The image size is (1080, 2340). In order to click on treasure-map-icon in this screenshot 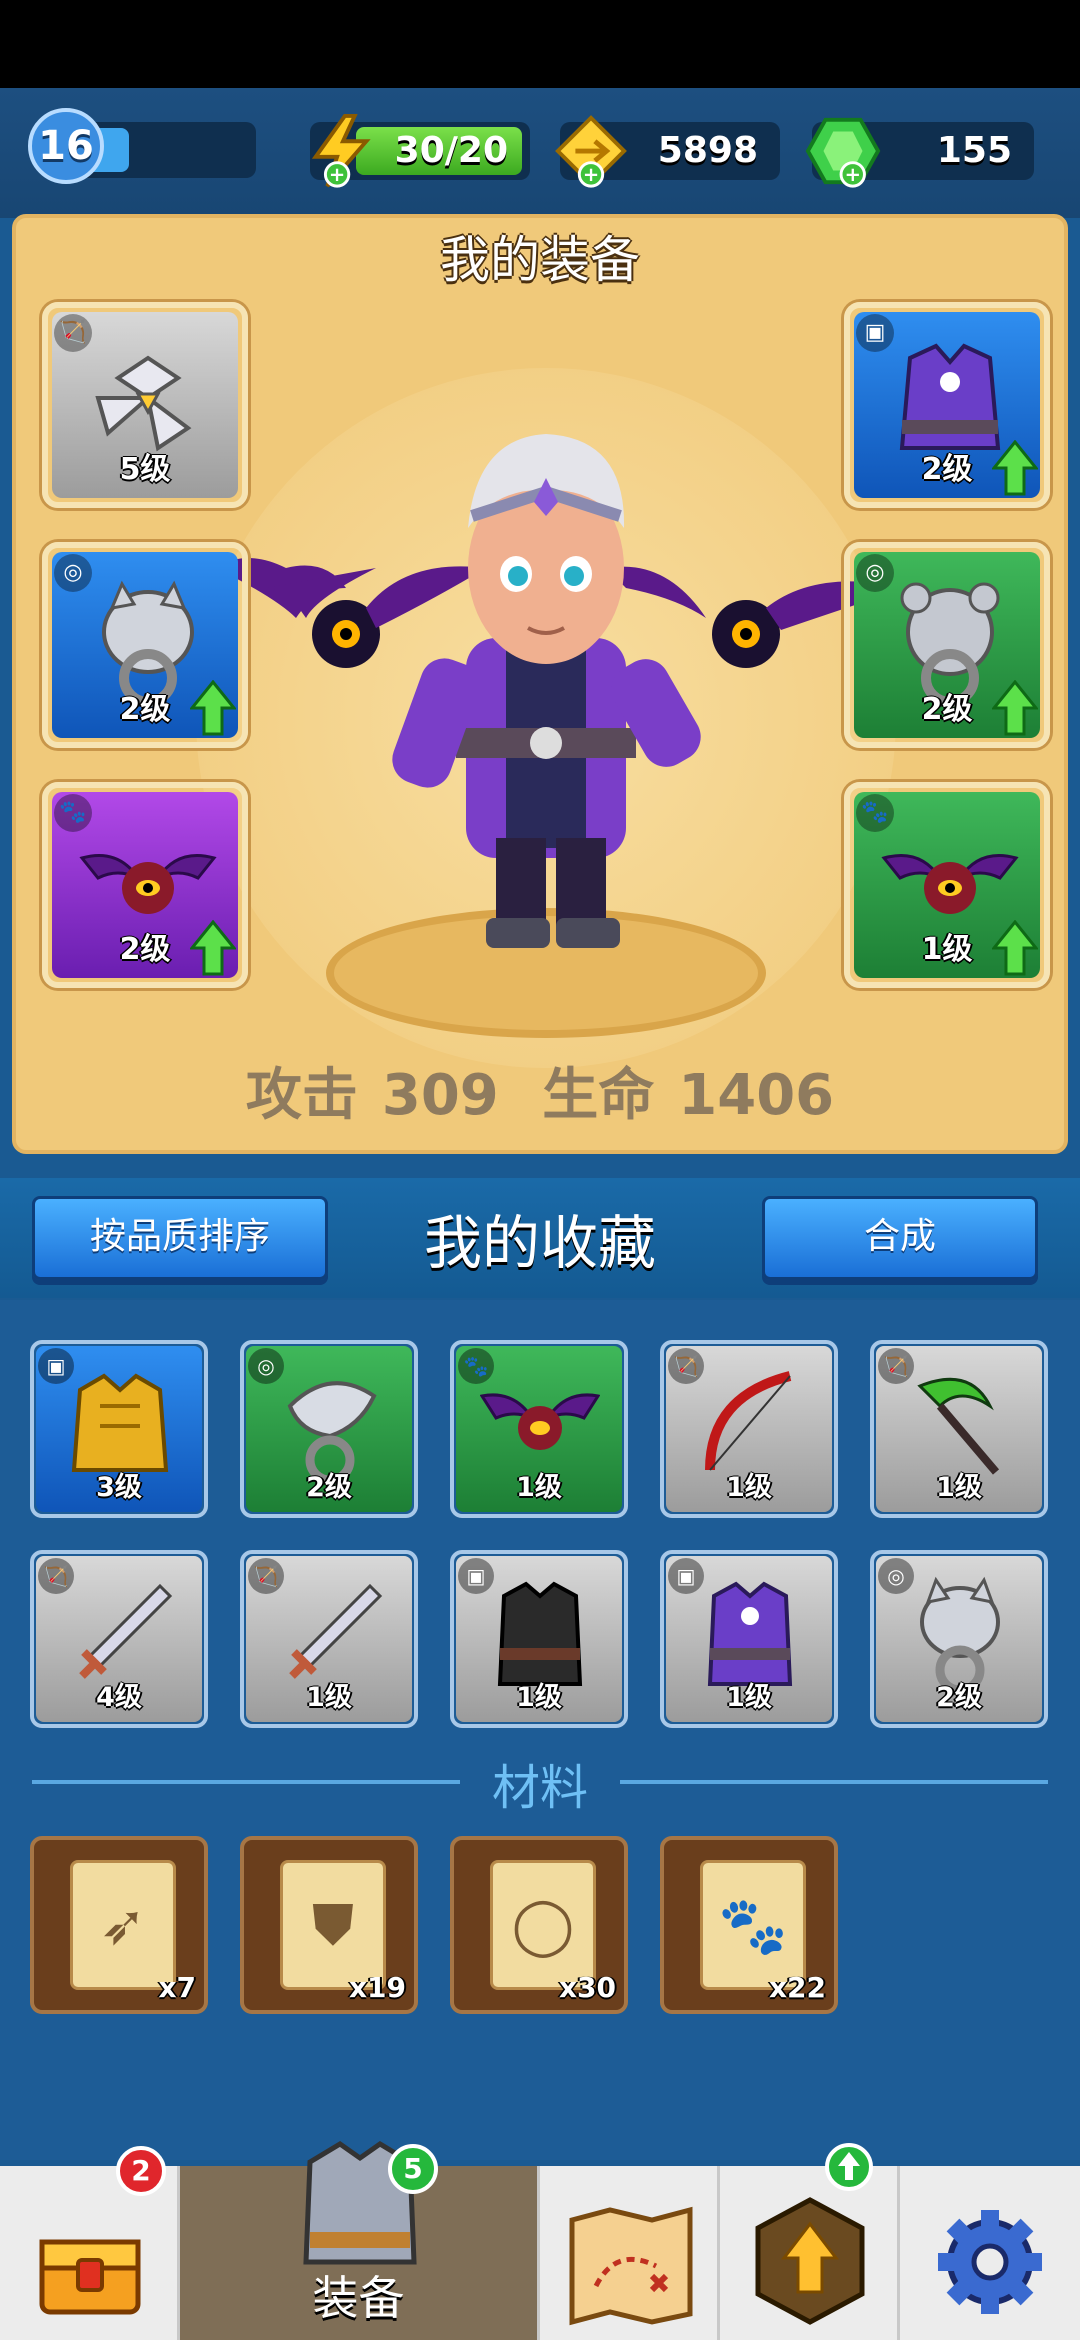, I will do `click(631, 2266)`.